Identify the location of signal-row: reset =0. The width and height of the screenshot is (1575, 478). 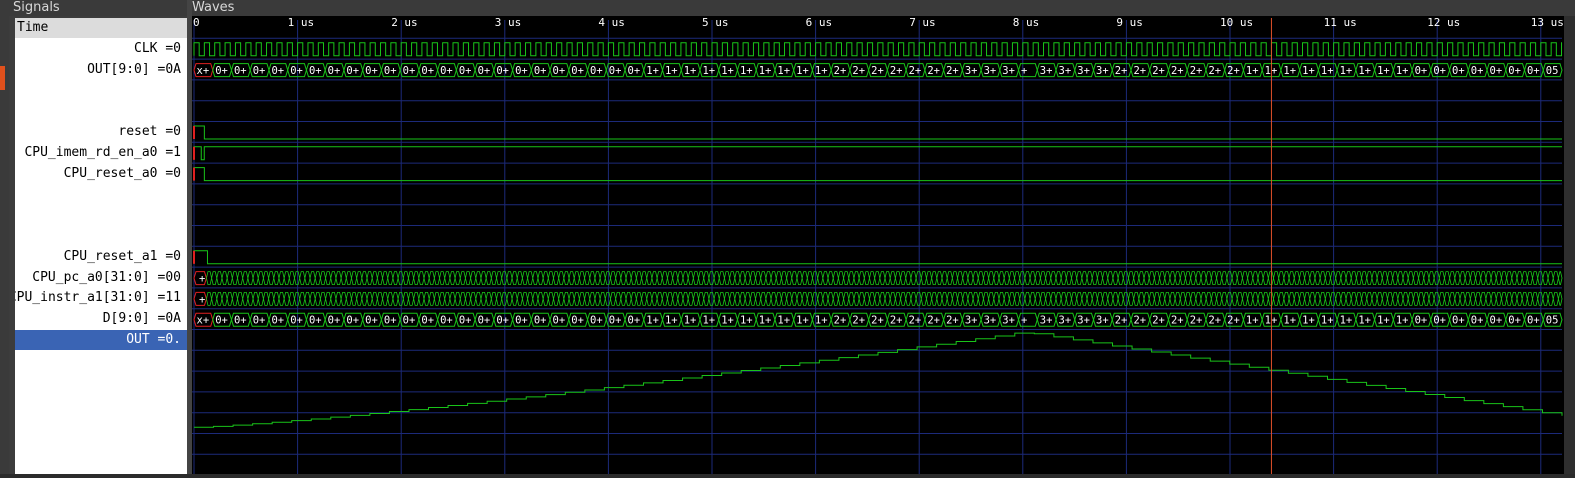
(101, 132).